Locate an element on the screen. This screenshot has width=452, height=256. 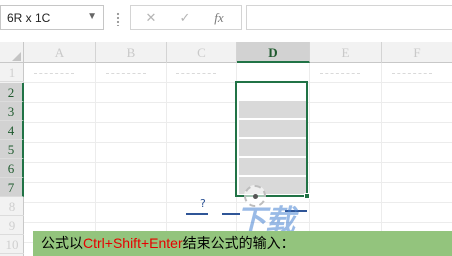
selected-cell-d5 is located at coordinates (272, 147).